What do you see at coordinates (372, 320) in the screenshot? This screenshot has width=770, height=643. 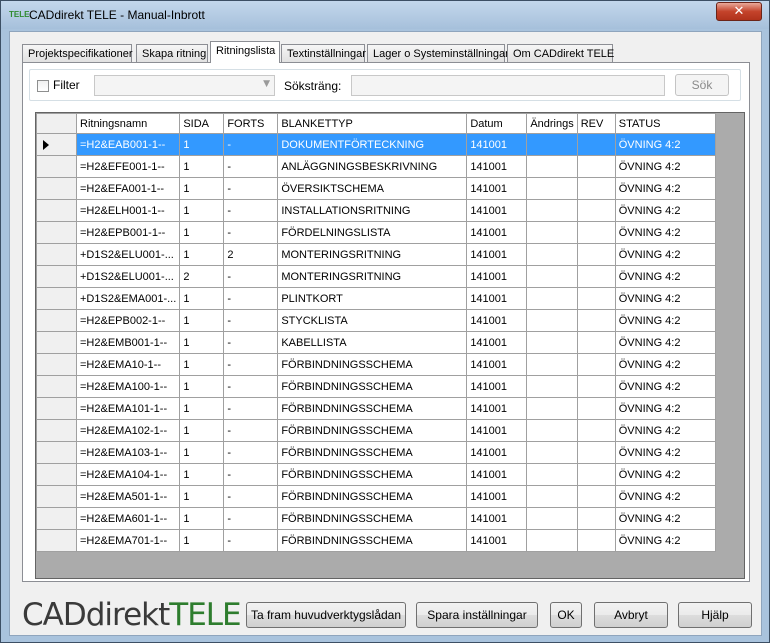 I see `table-cell: STYCKLISTA` at bounding box center [372, 320].